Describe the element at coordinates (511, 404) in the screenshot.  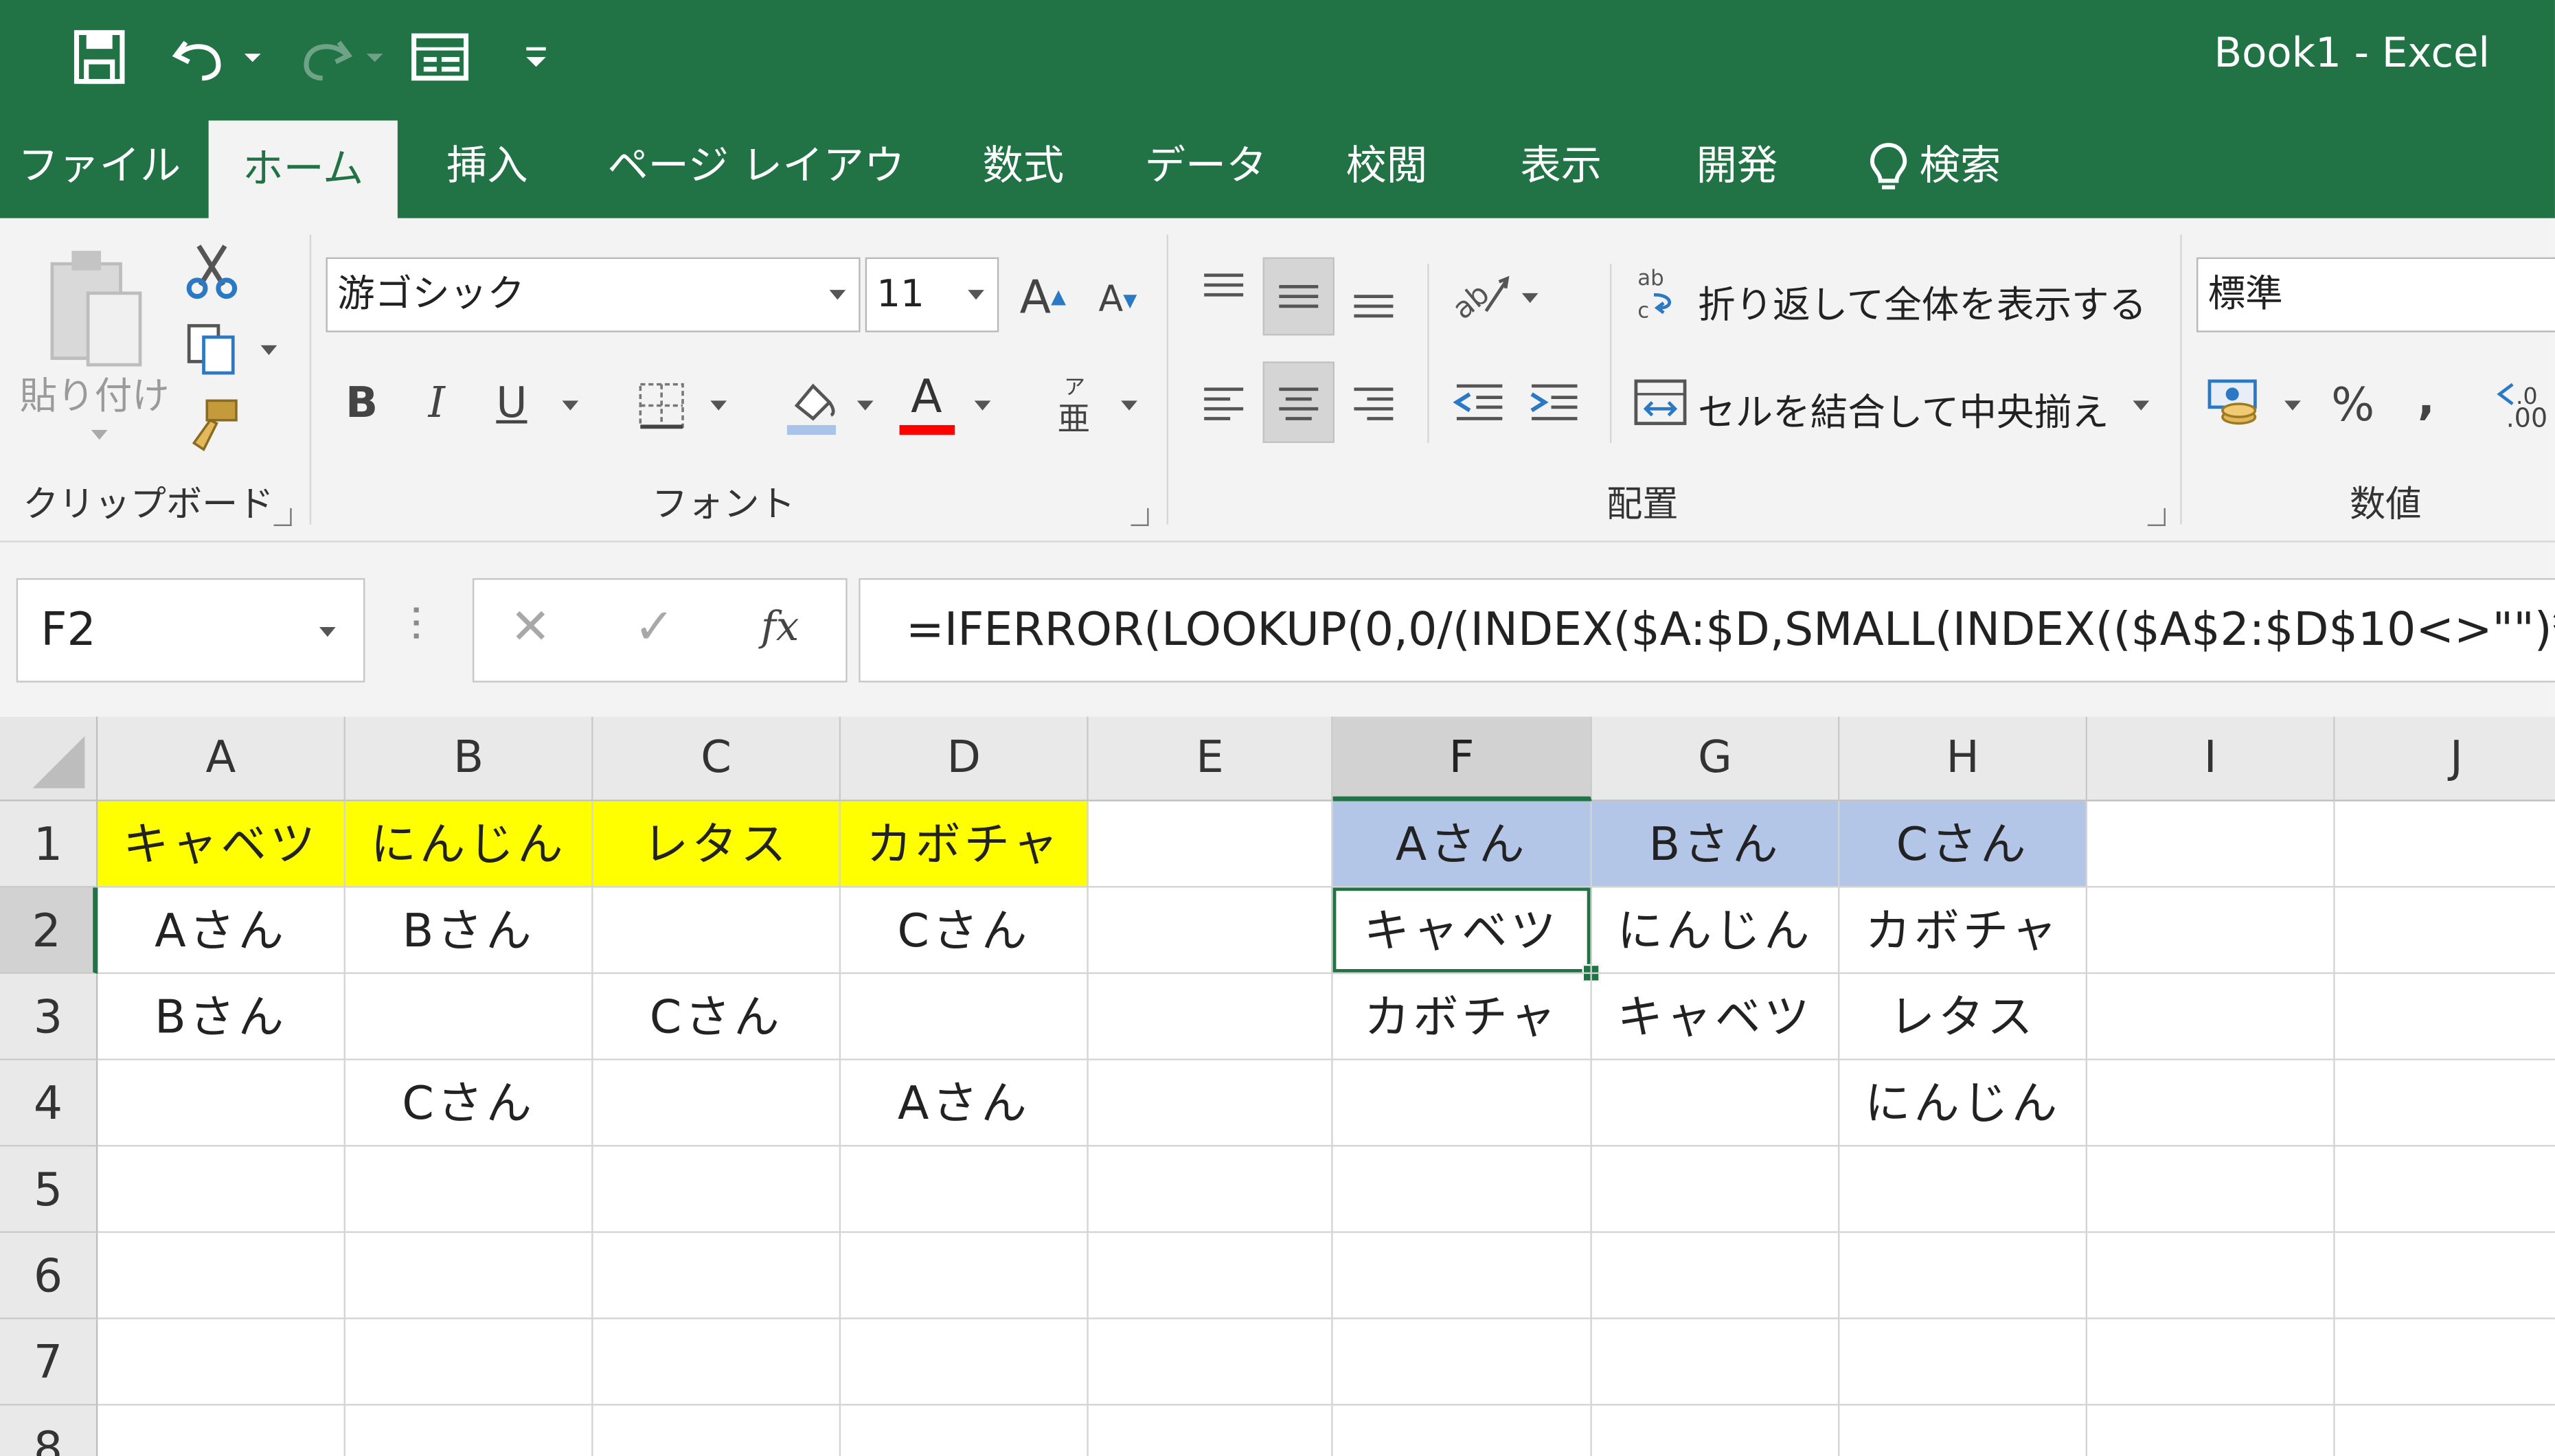
I see `underline-button: U` at that location.